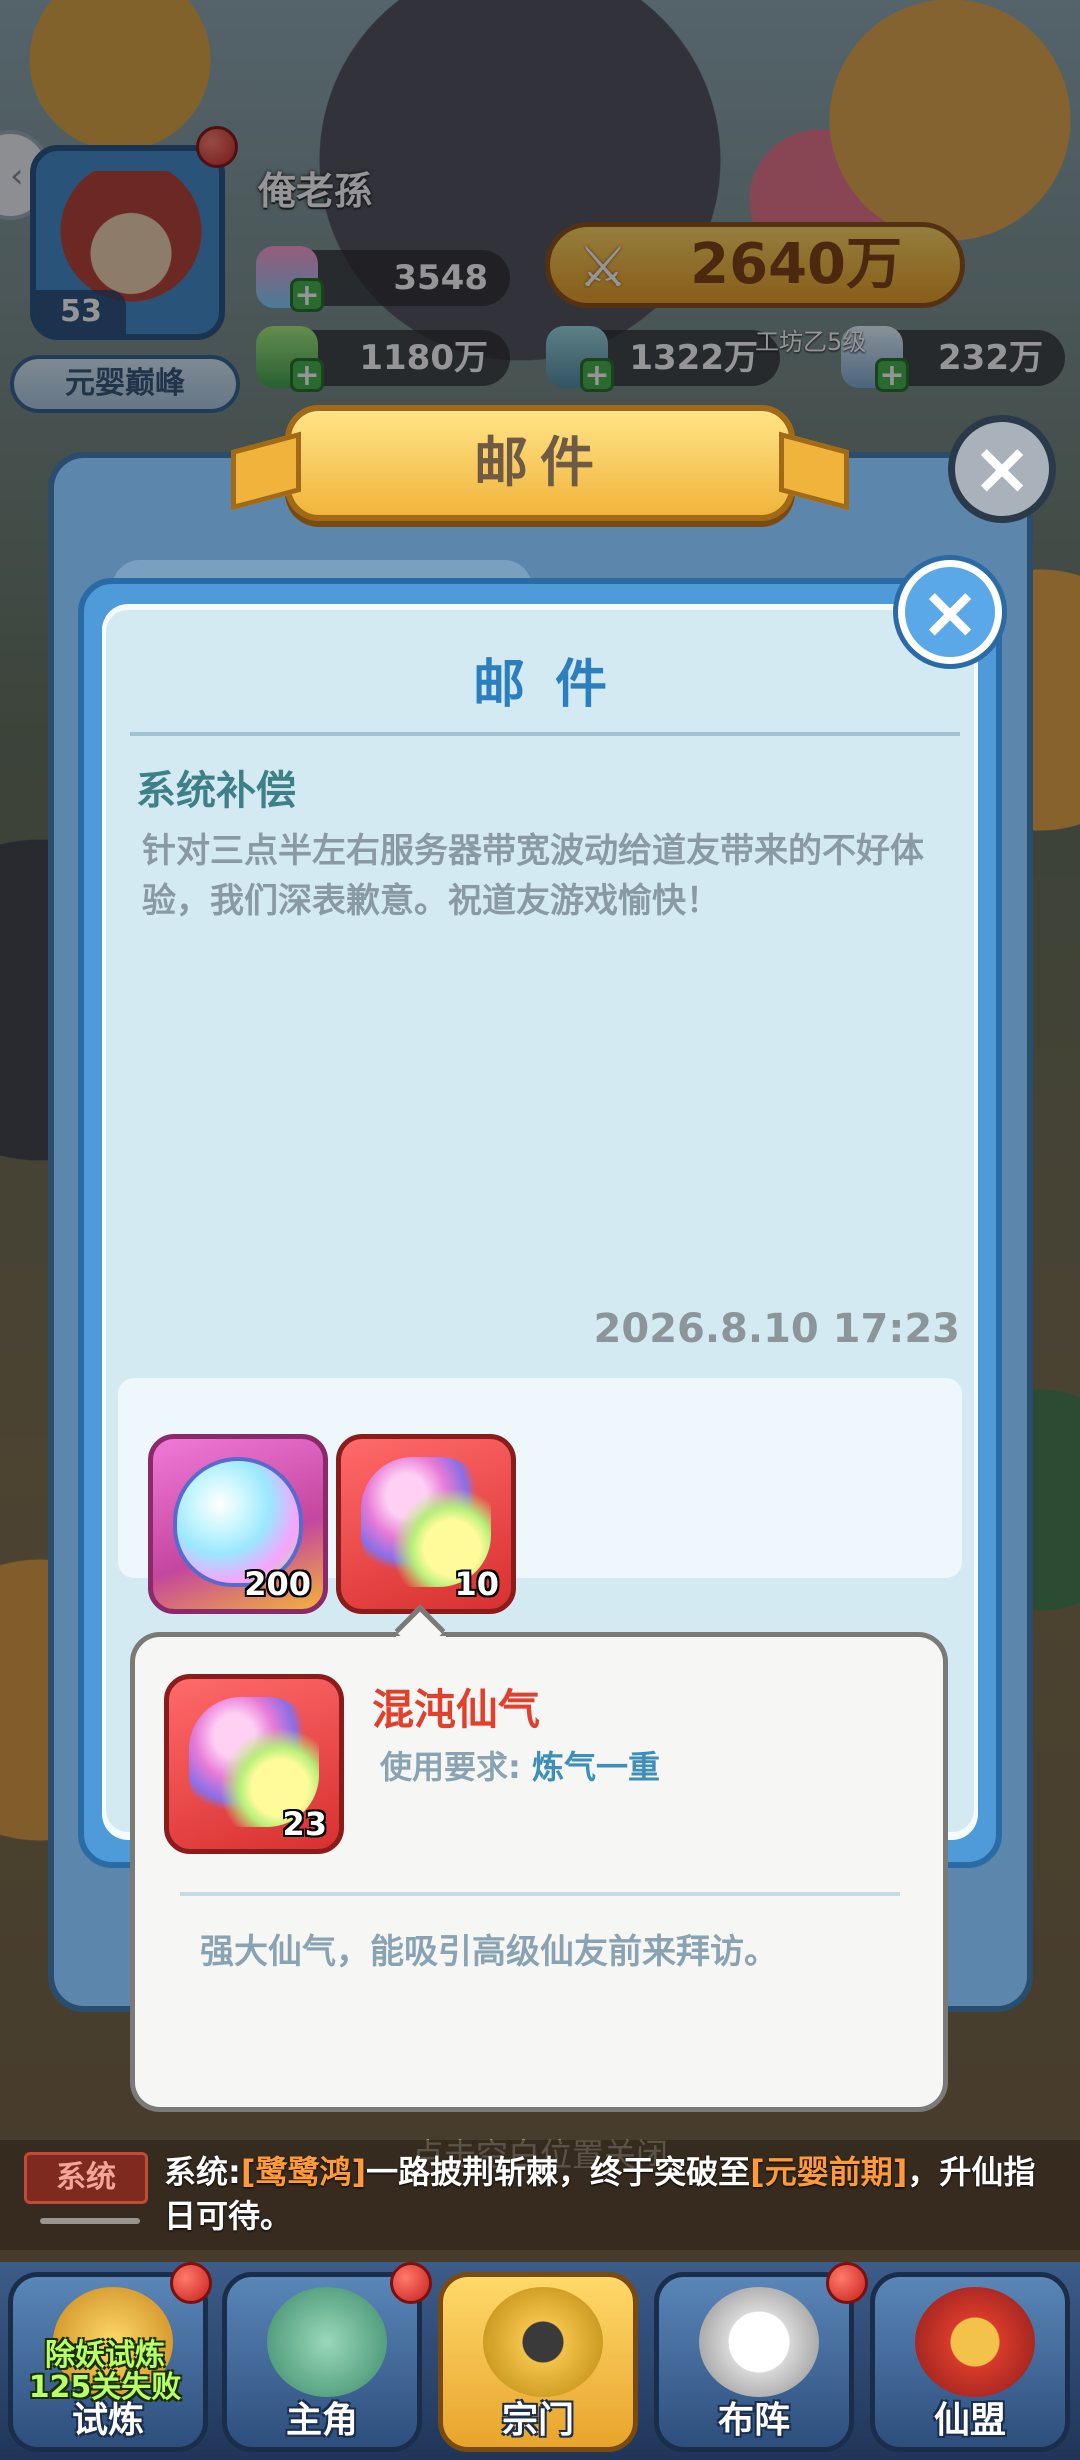 Image resolution: width=1080 pixels, height=2460 pixels. Describe the element at coordinates (476, 1584) in the screenshot. I see `attachment-count: 10` at that location.